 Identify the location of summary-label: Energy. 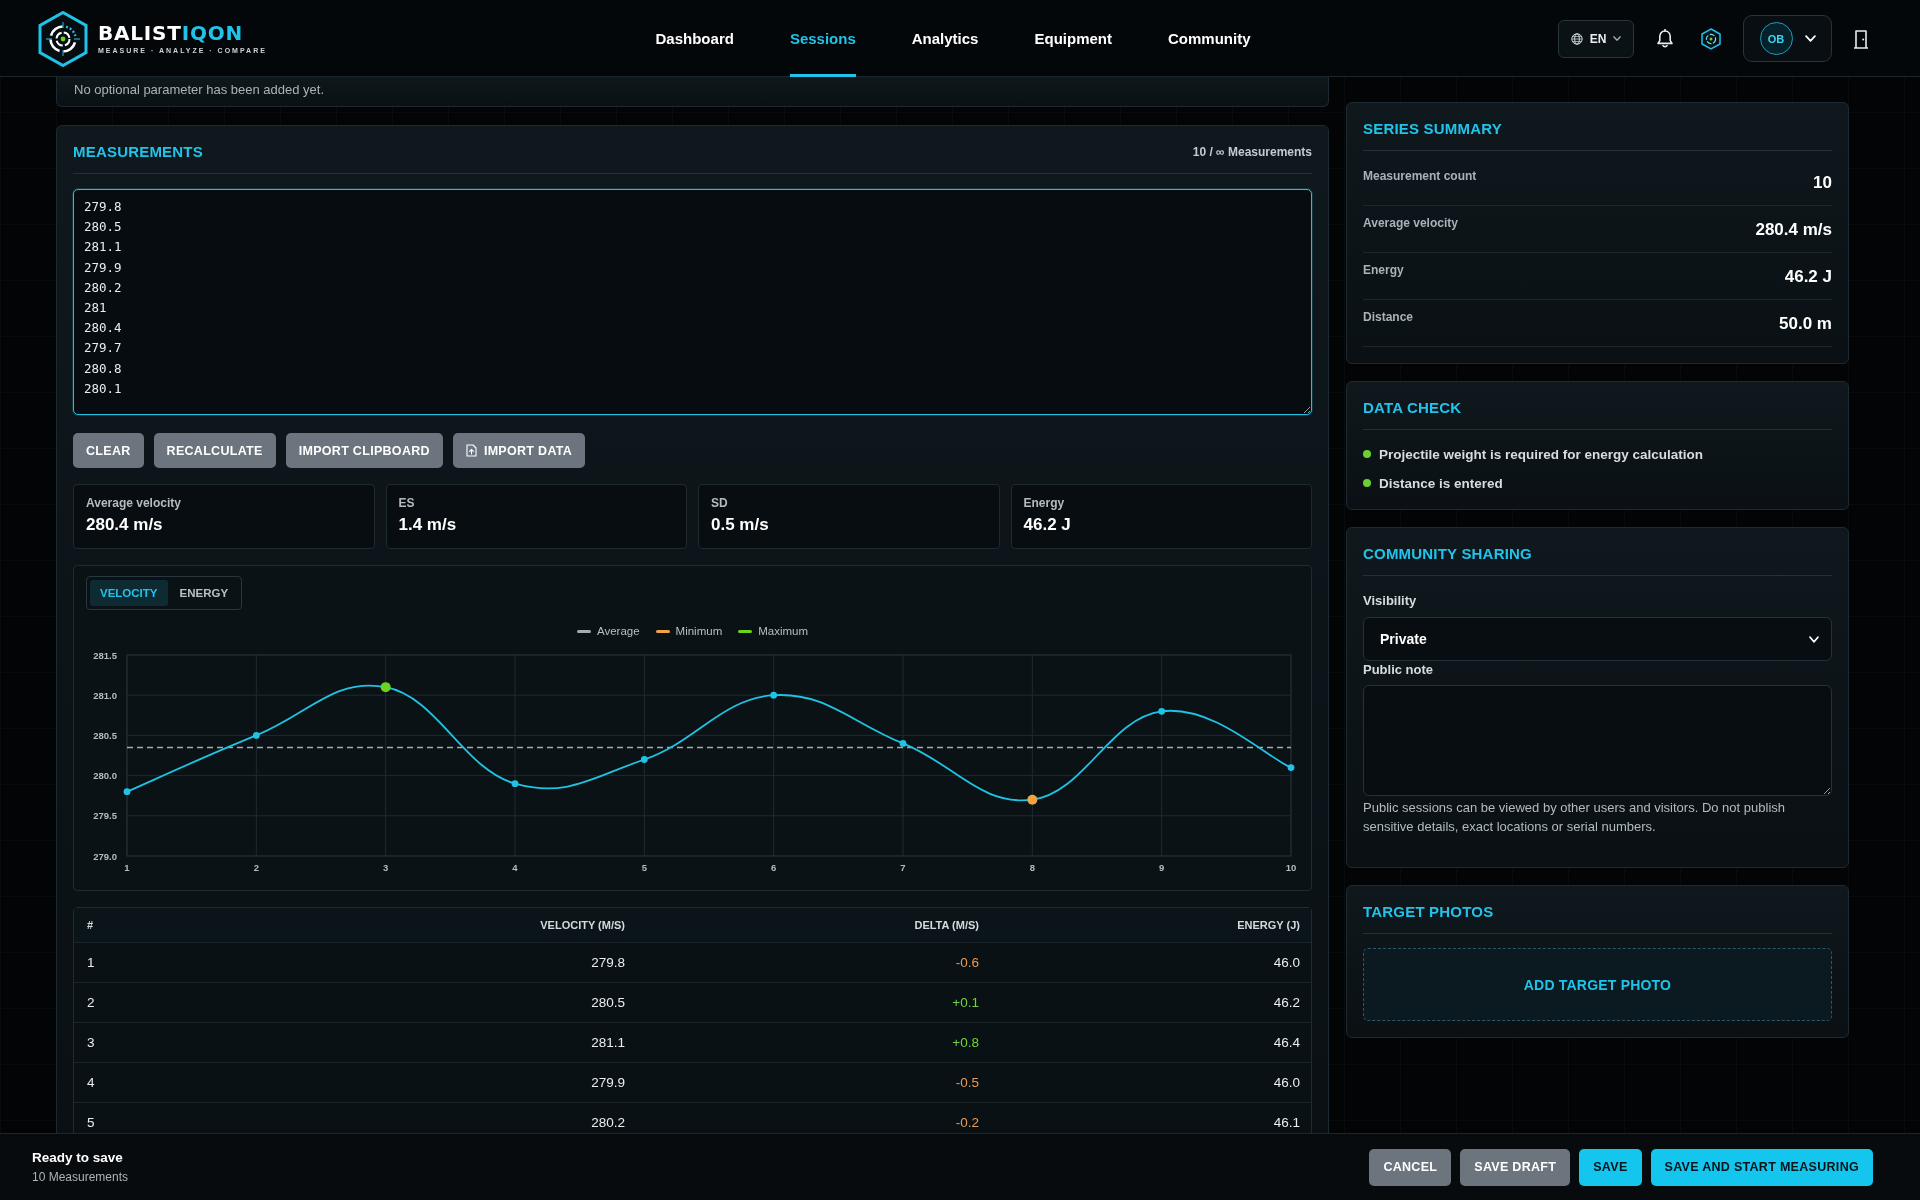
(1383, 270).